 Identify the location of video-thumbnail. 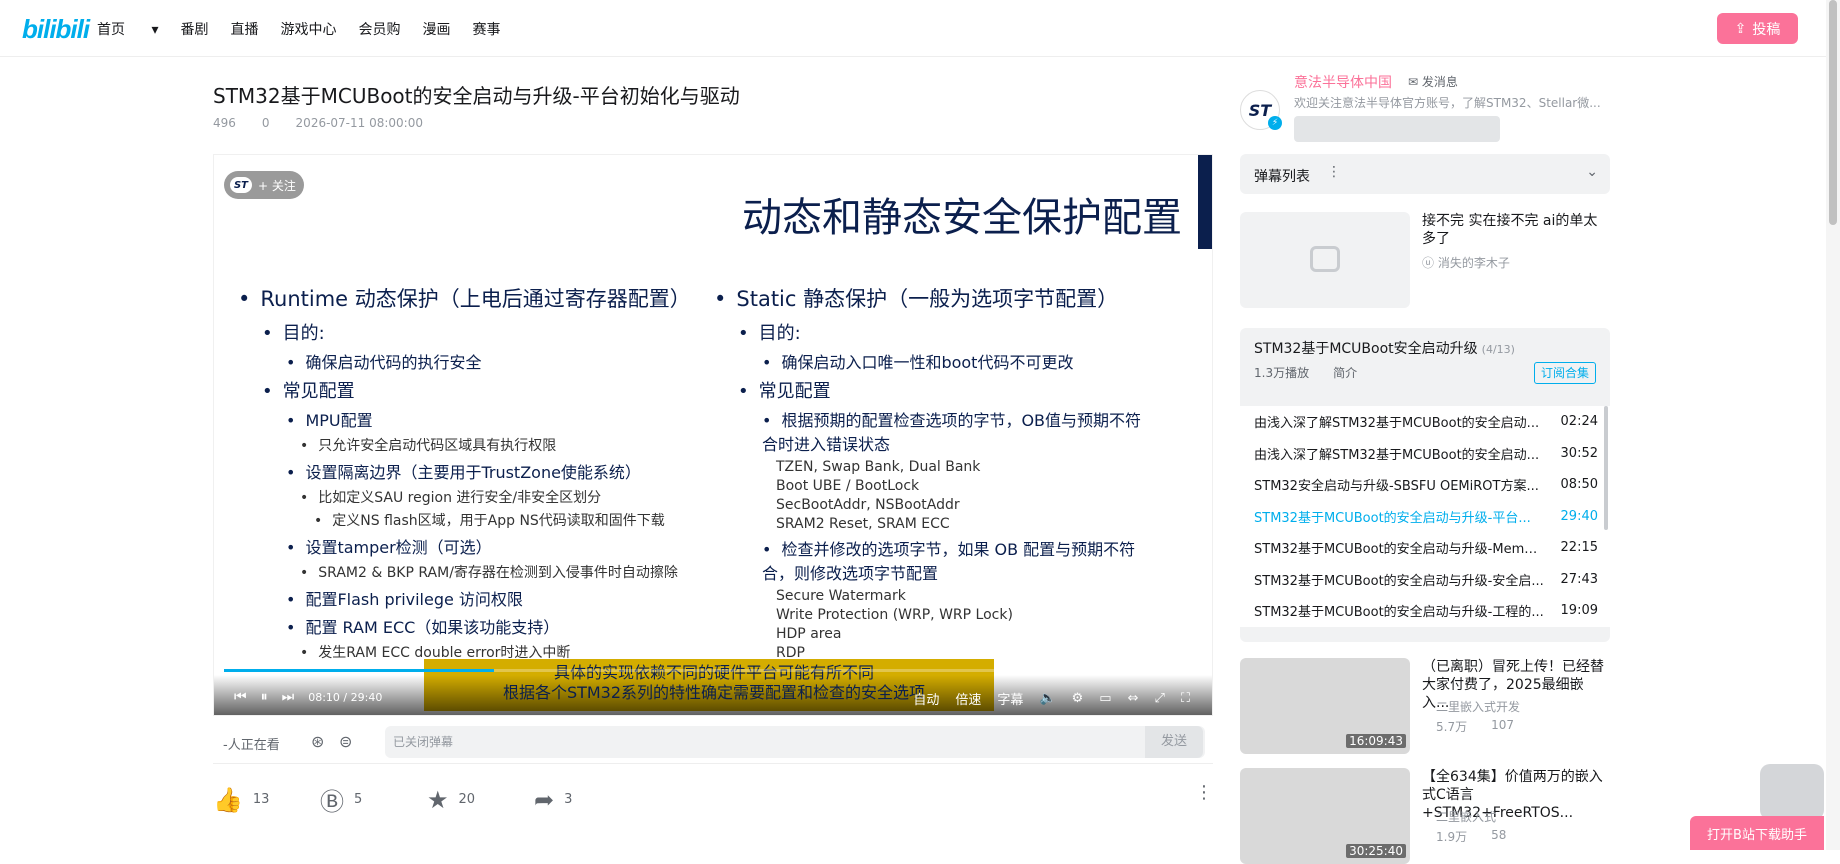
(1325, 260).